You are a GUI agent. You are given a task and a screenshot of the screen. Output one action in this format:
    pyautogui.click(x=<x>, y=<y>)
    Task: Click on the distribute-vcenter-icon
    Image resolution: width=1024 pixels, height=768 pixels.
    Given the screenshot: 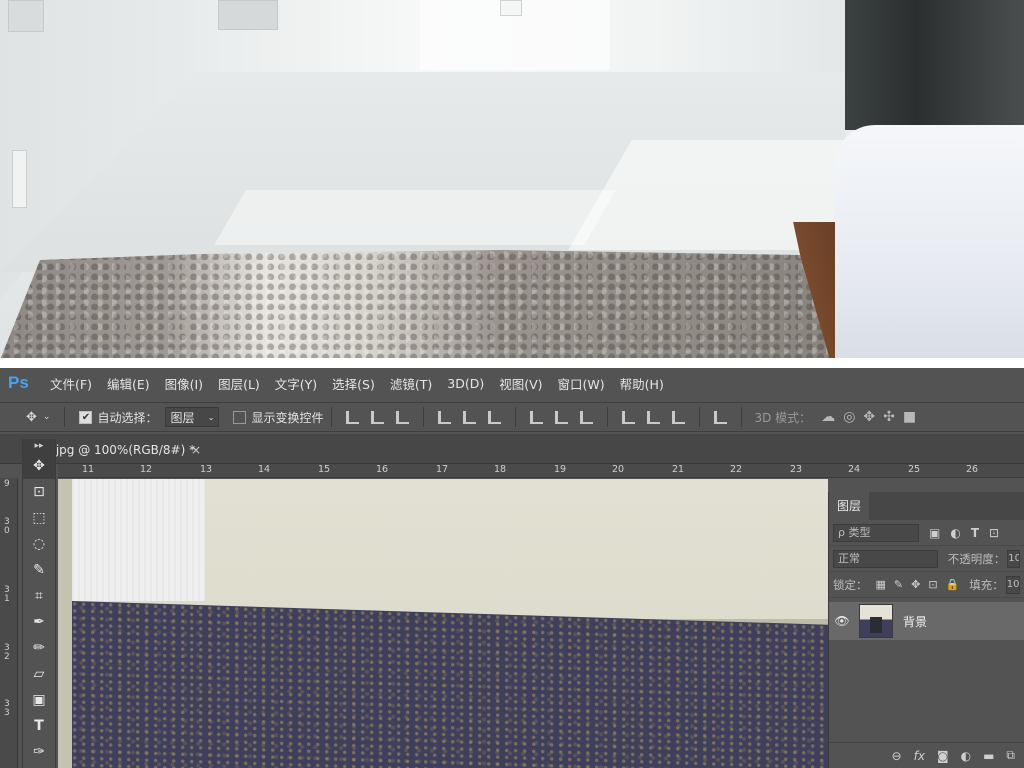 What is the action you would take?
    pyautogui.click(x=562, y=417)
    